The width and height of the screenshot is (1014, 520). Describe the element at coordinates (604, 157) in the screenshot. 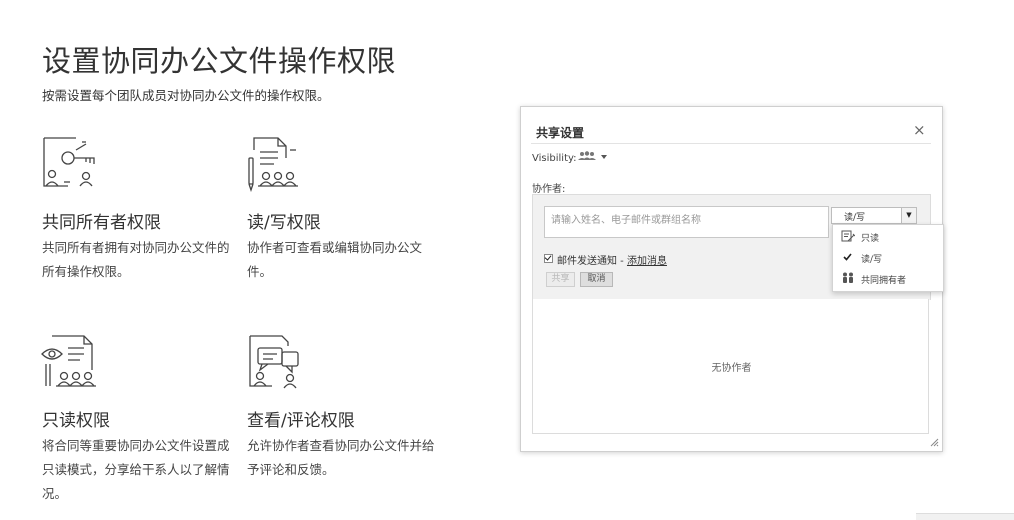

I see `chevron-down-icon` at that location.